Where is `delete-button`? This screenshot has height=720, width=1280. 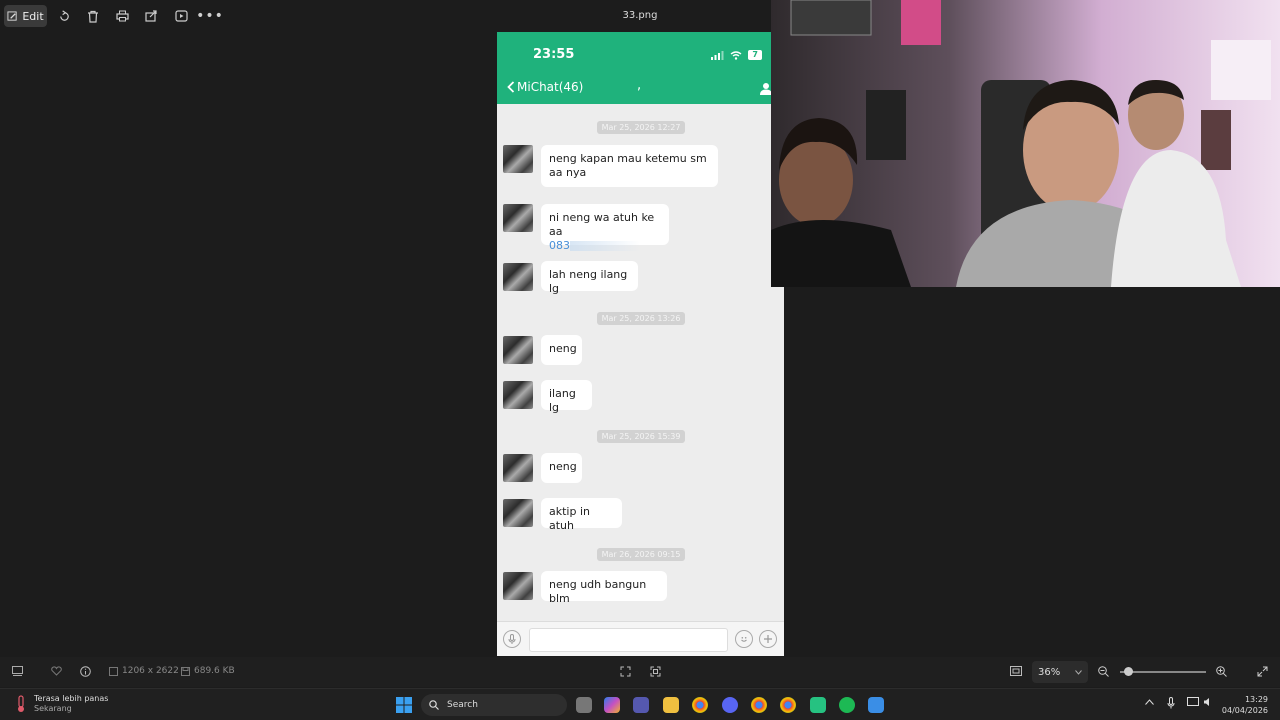
delete-button is located at coordinates (93, 16).